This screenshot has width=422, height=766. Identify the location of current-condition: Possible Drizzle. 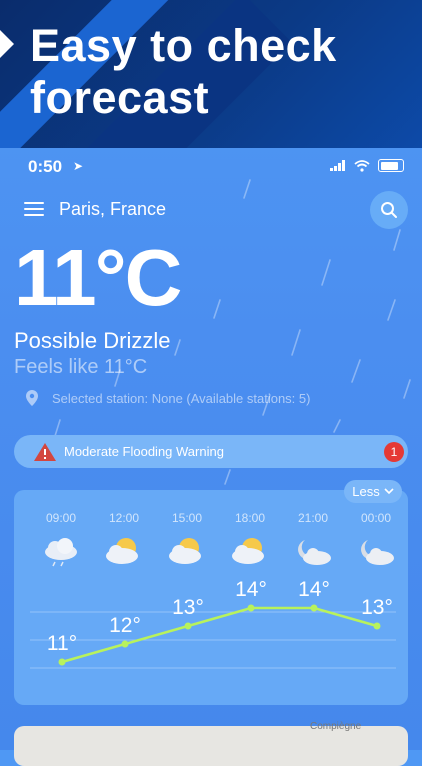
(92, 340).